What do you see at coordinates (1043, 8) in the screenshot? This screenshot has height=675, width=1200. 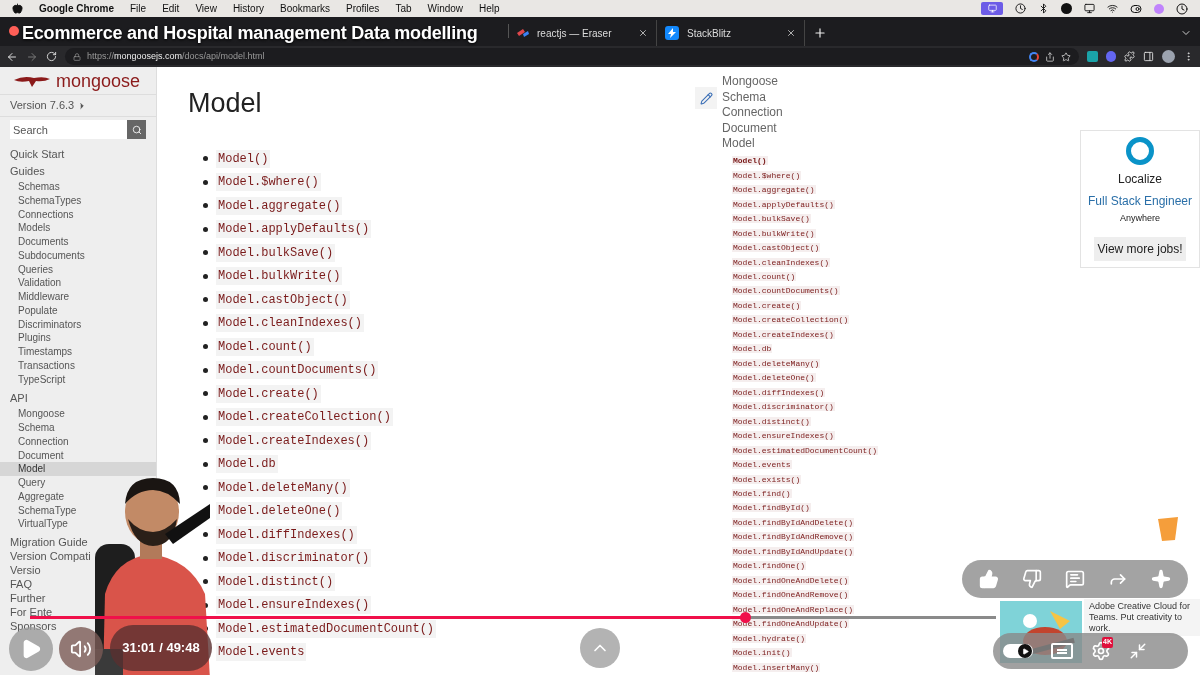 I see `bluetooth-icon` at bounding box center [1043, 8].